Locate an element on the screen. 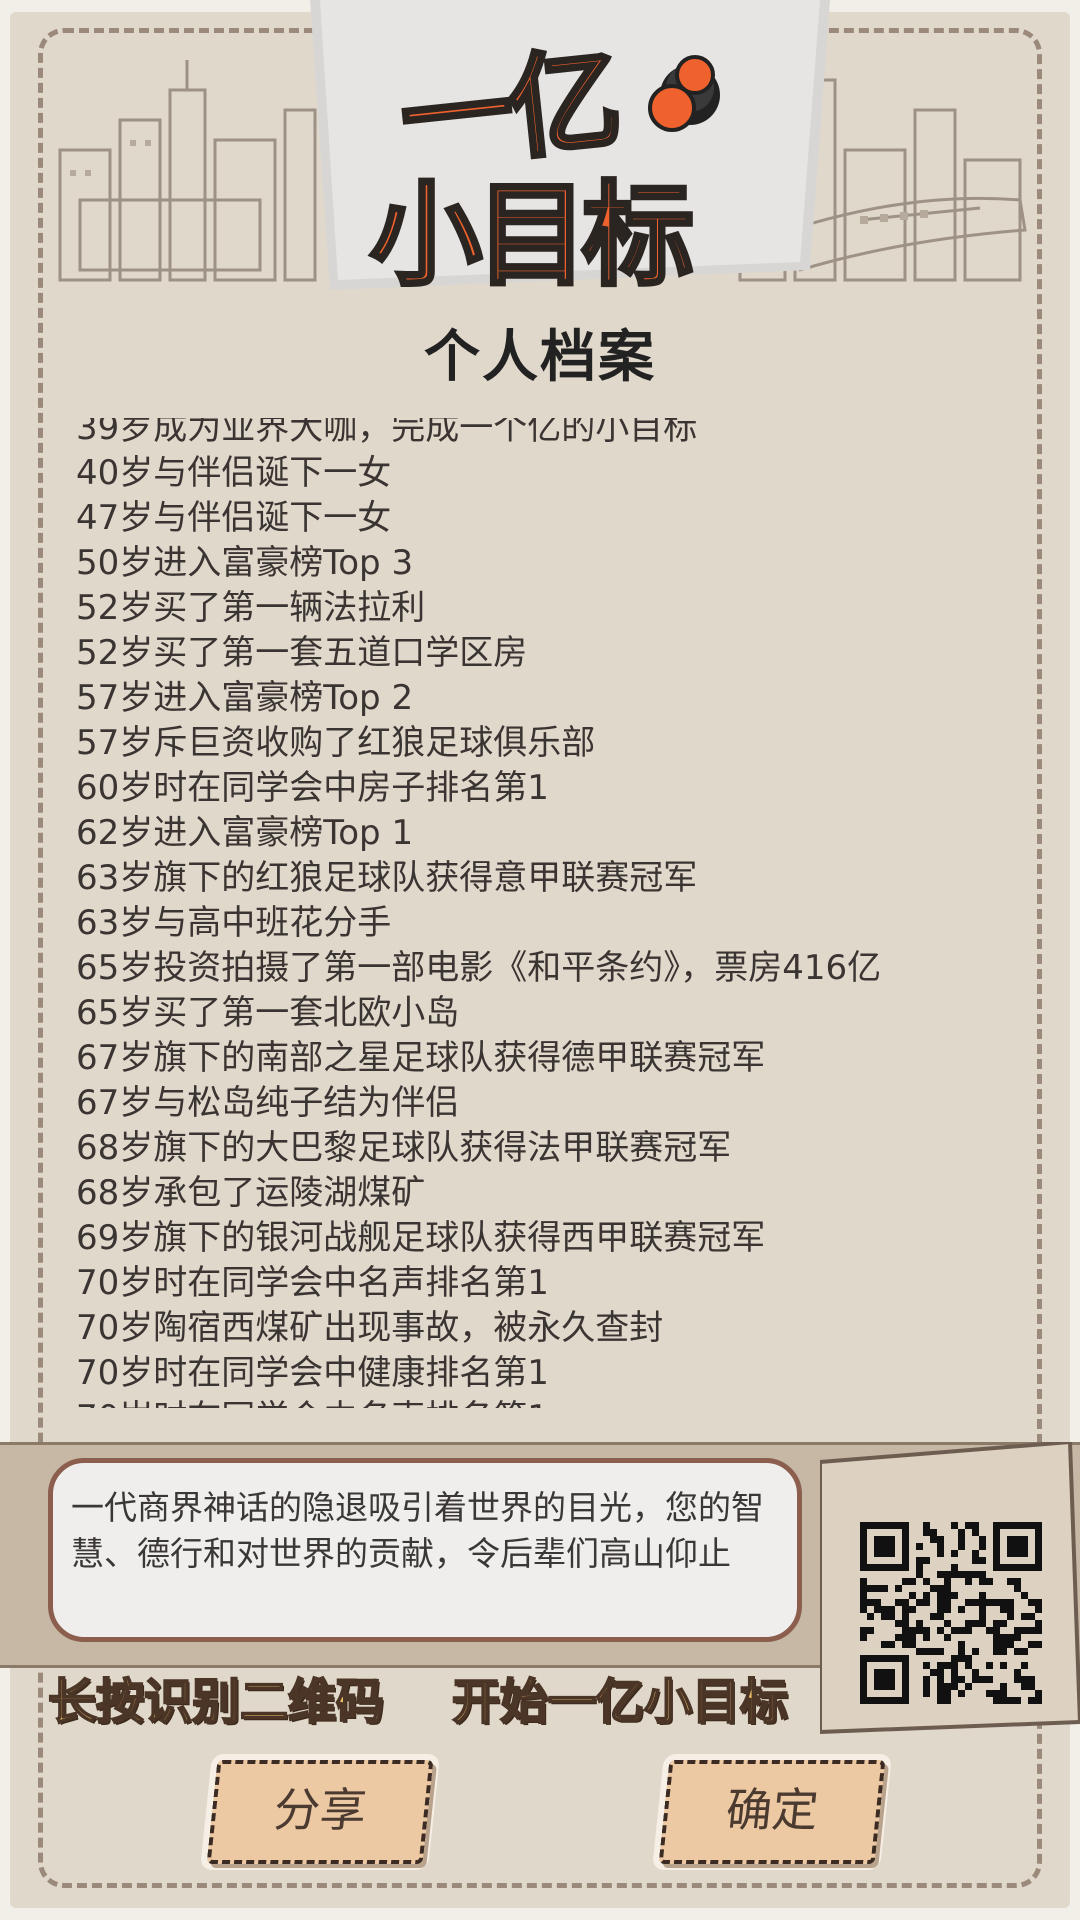 The width and height of the screenshot is (1080, 1920). qr-code-card is located at coordinates (949, 1590).